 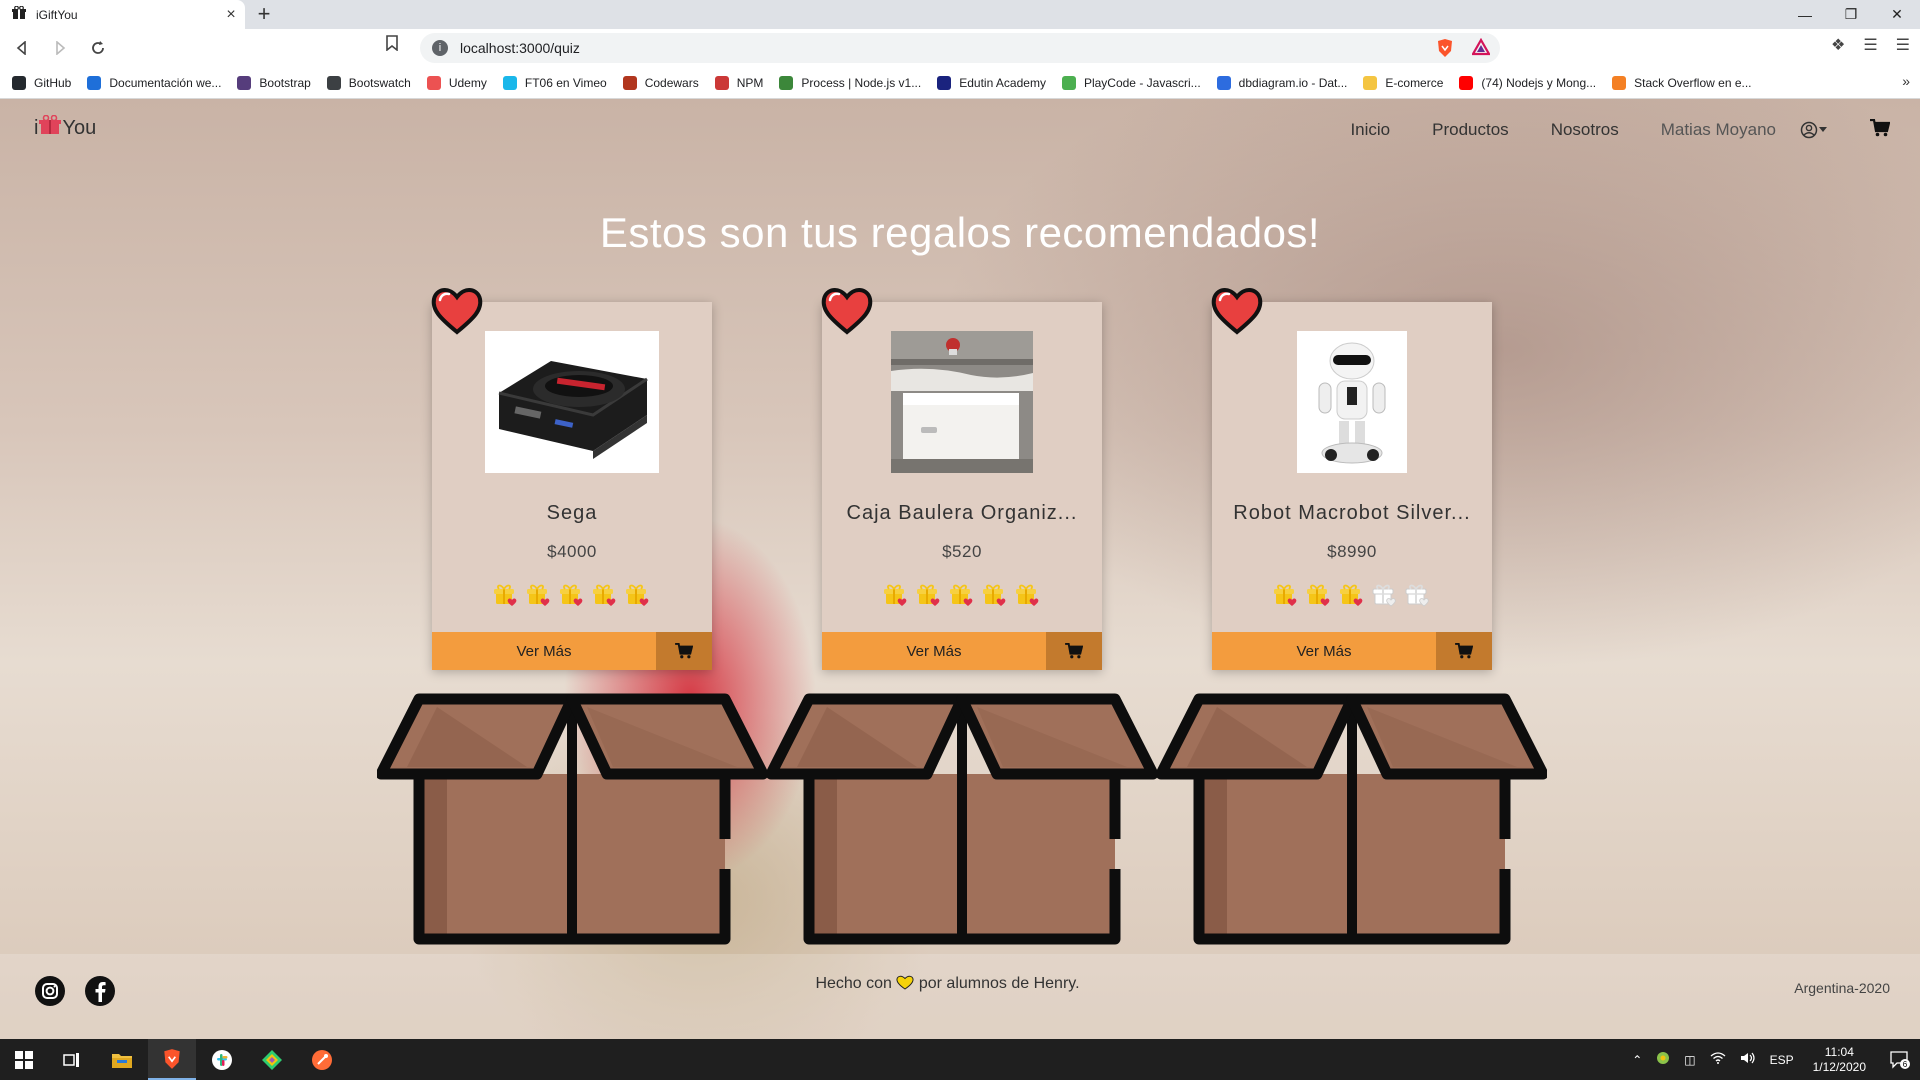 What do you see at coordinates (456, 82) in the screenshot?
I see `bookmark-item: Udemy` at bounding box center [456, 82].